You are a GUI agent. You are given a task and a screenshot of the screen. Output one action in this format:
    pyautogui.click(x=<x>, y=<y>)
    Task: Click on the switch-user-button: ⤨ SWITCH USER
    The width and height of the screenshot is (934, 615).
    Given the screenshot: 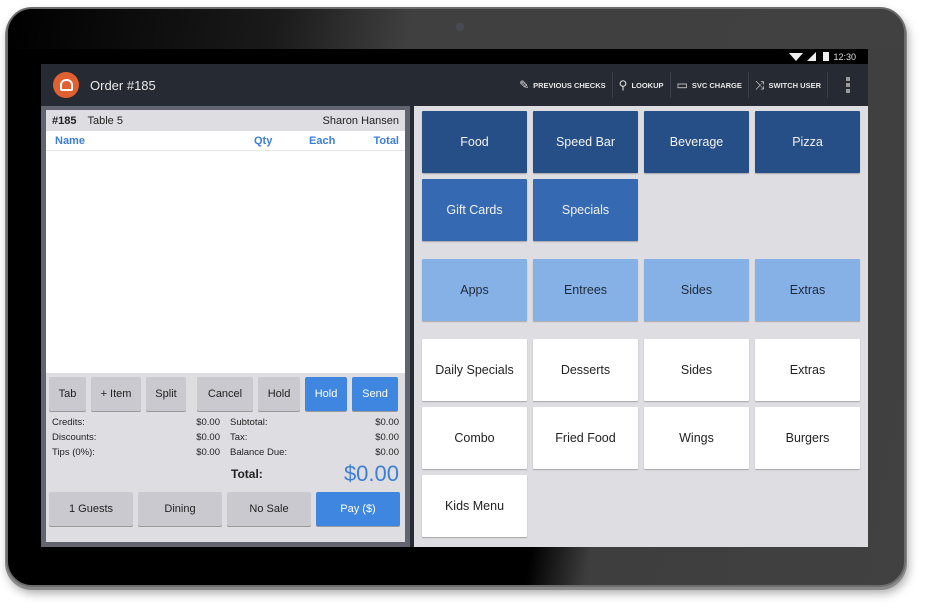 What is the action you would take?
    pyautogui.click(x=788, y=85)
    